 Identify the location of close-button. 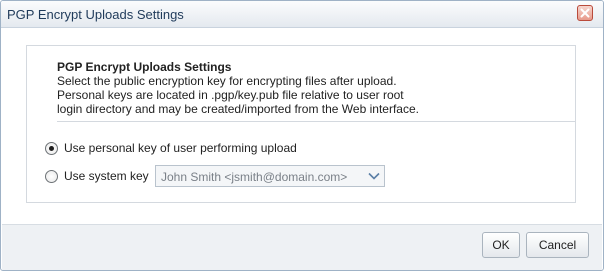
(585, 13).